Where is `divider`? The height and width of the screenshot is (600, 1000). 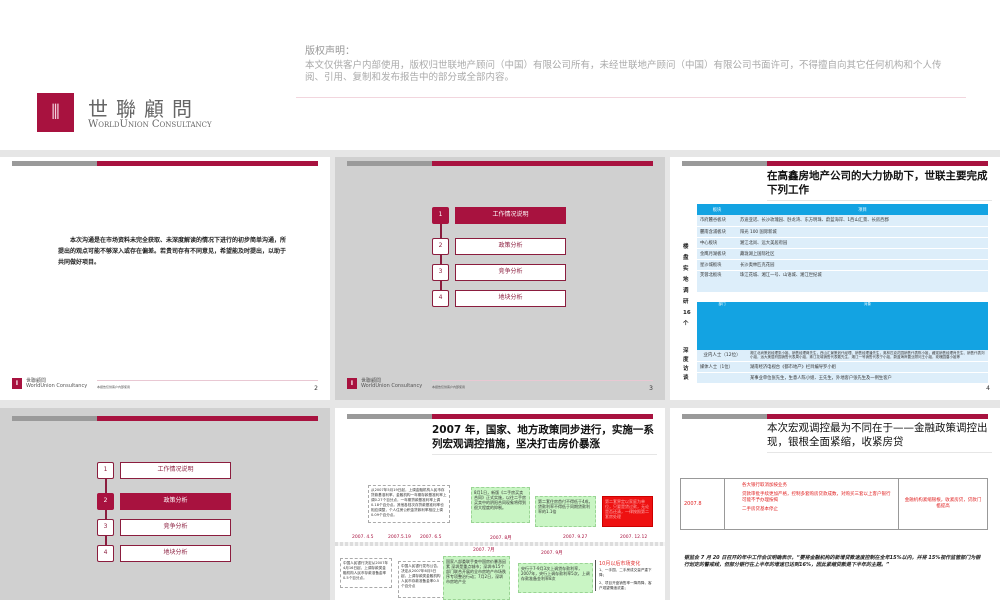 divider is located at coordinates (631, 97).